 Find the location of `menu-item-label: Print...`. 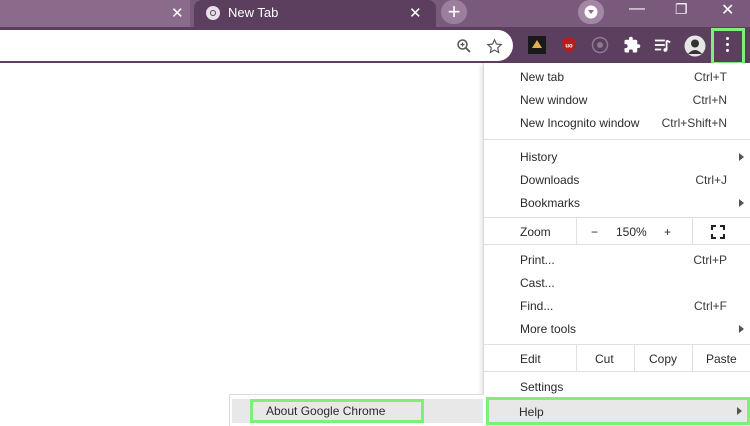

menu-item-label: Print... is located at coordinates (537, 260).